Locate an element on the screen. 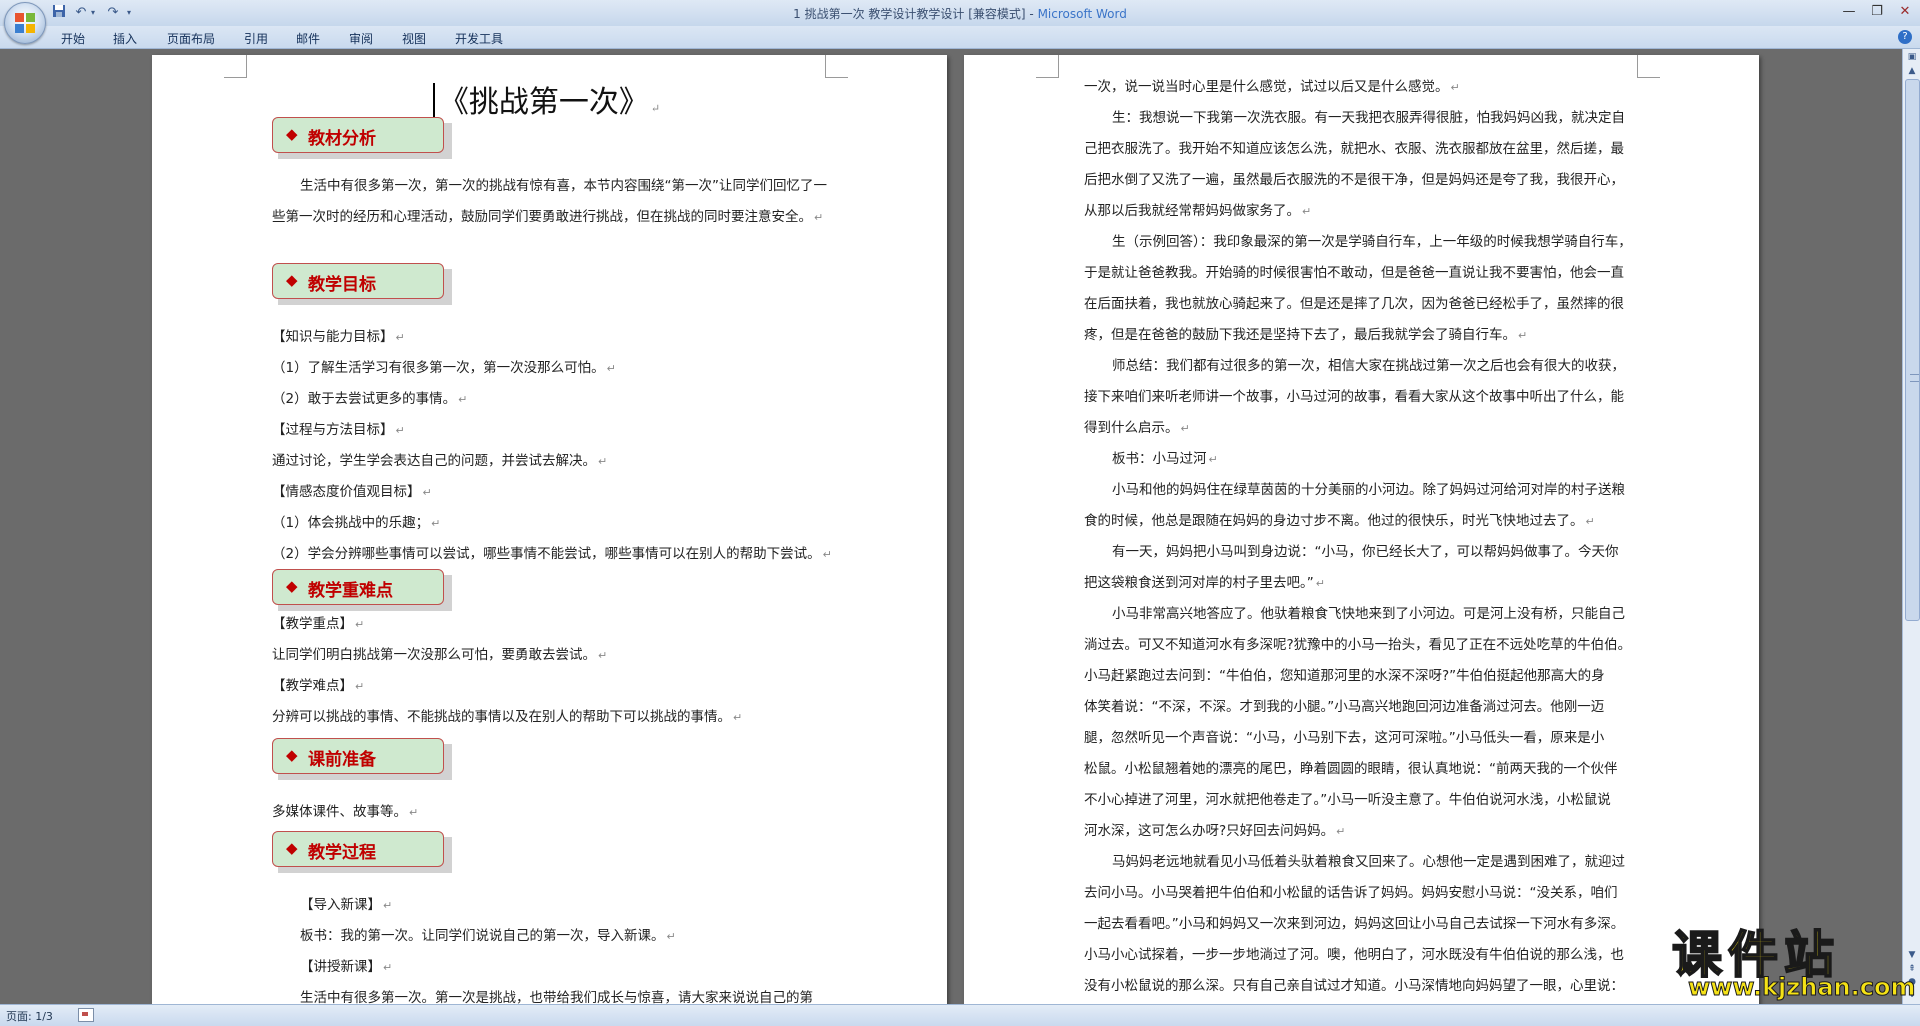  text-line: 一次，说一说当时心里是什么感觉，试过以后又是什么感觉。 ↵ is located at coordinates (1272, 87).